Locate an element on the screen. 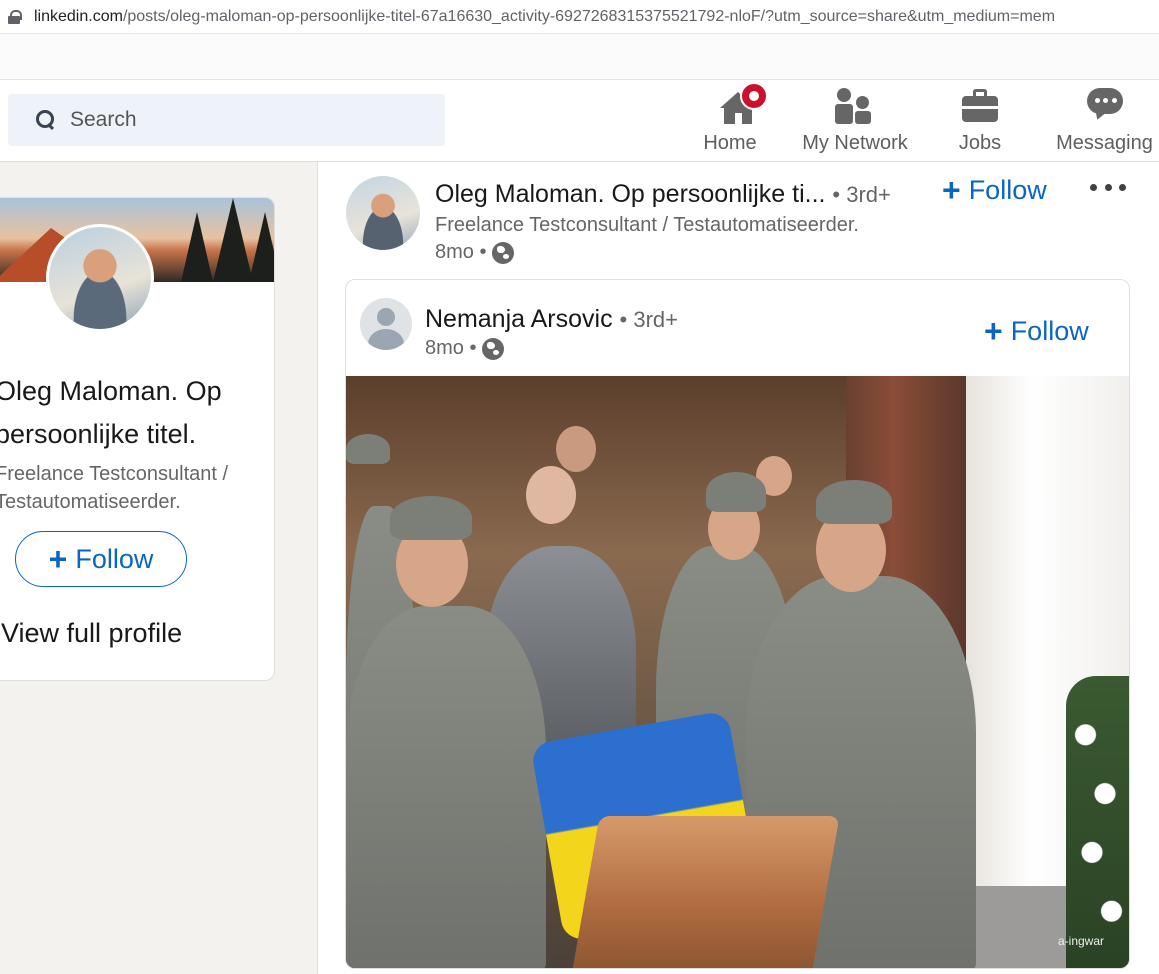  profile-follow-button: + Follow is located at coordinates (101, 559).